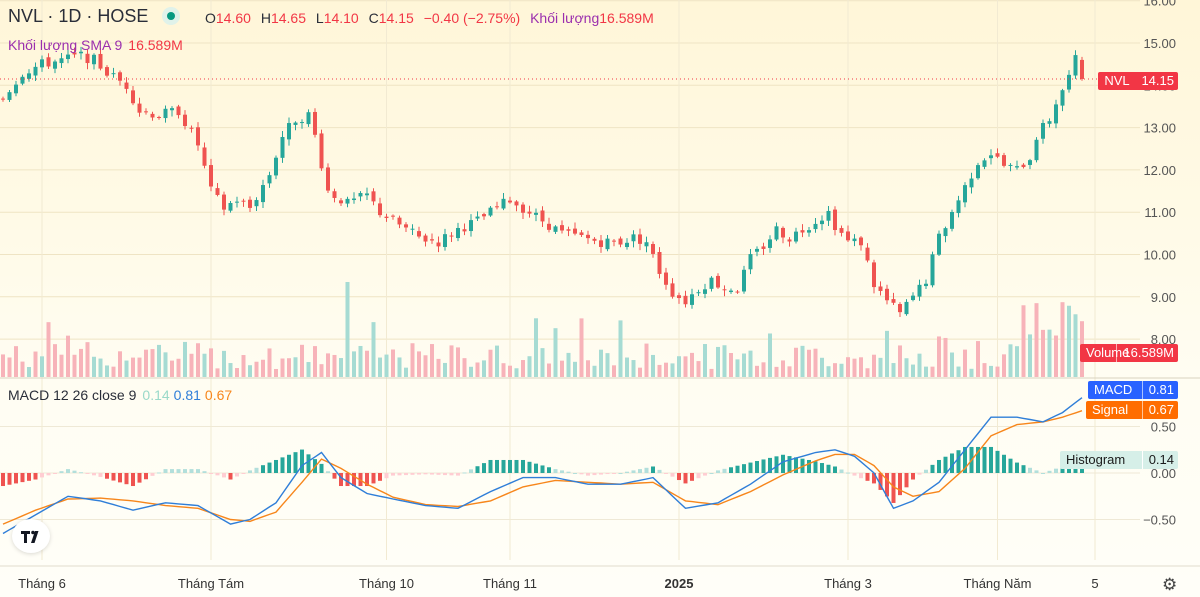 The image size is (1200, 597). What do you see at coordinates (31, 536) in the screenshot?
I see `tradingview-logo-icon` at bounding box center [31, 536].